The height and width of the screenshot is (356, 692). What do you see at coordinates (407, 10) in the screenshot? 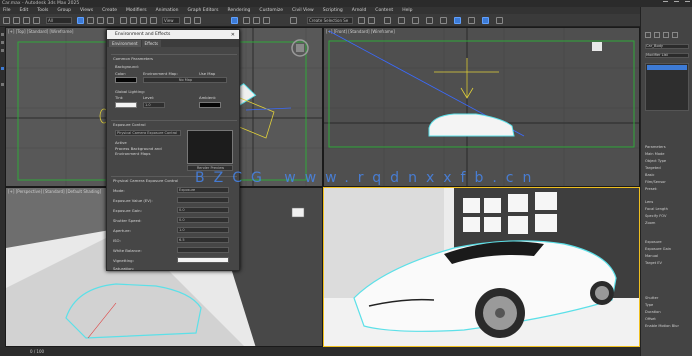
I see `menu-help: Help` at bounding box center [407, 10].